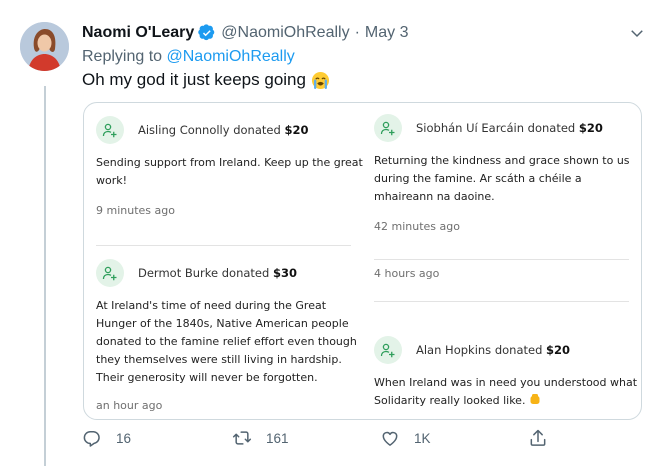 Image resolution: width=666 pixels, height=466 pixels. Describe the element at coordinates (535, 399) in the screenshot. I see `raised-fist-icon` at that location.